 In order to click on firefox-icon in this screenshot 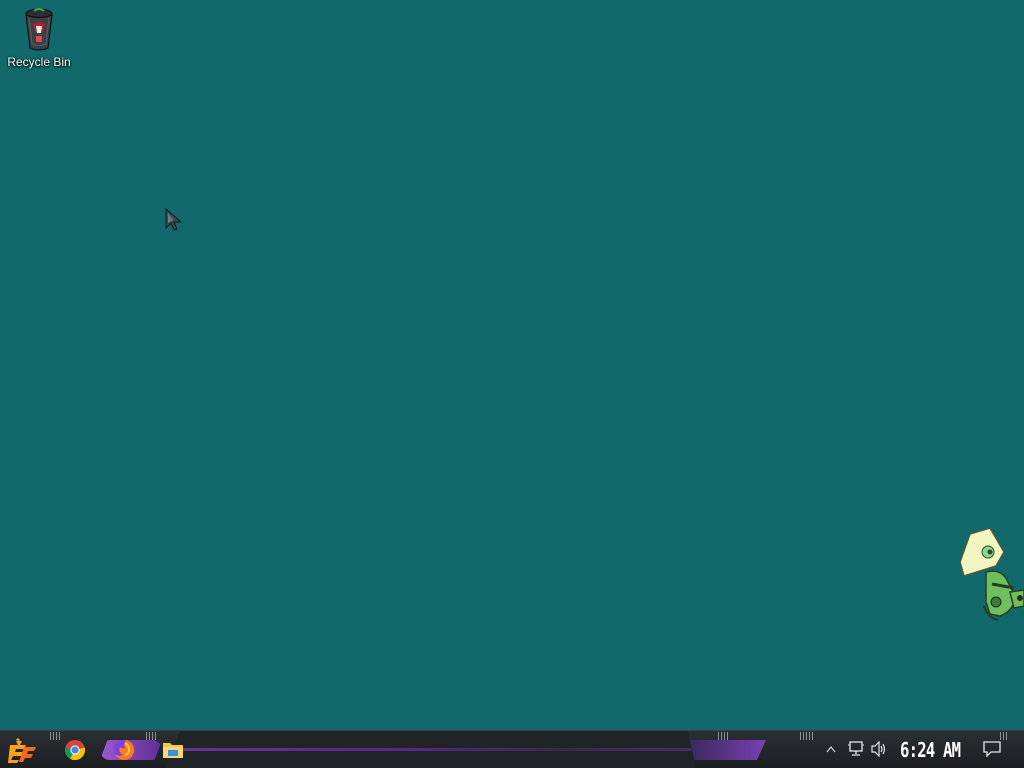, I will do `click(124, 749)`.